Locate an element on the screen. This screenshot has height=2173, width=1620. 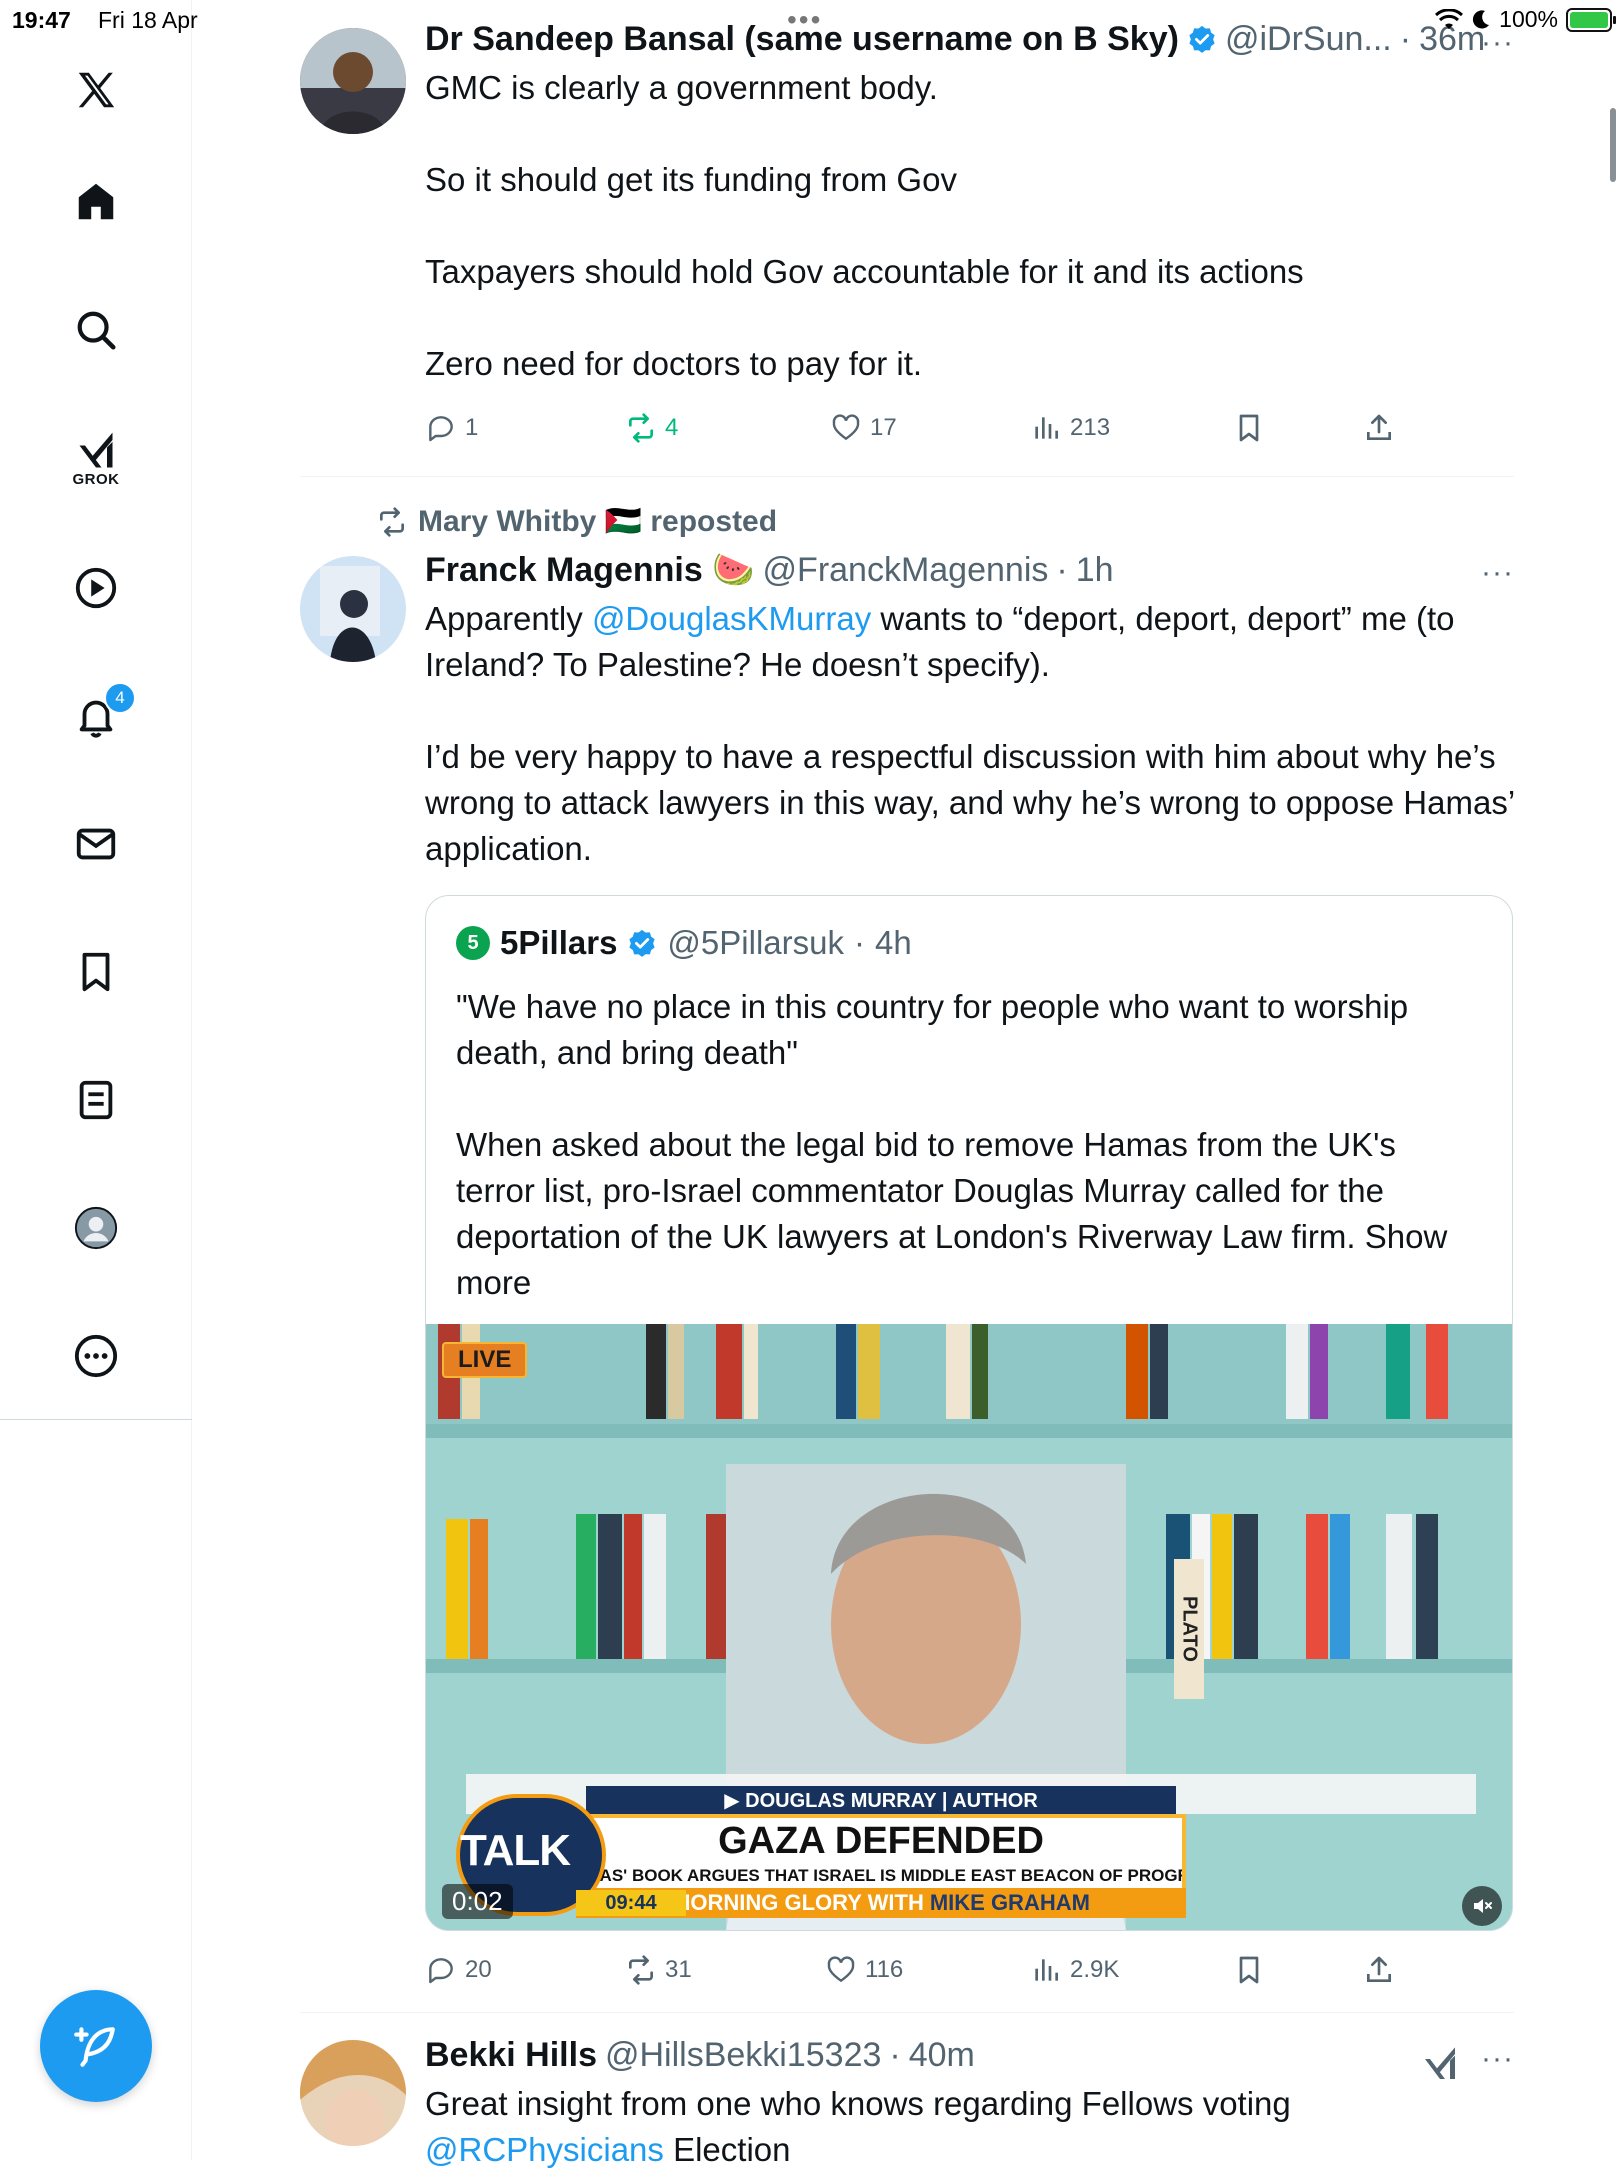
repost-by-label: Mary Whitby 🇵🇸 reposted is located at coordinates (597, 521).